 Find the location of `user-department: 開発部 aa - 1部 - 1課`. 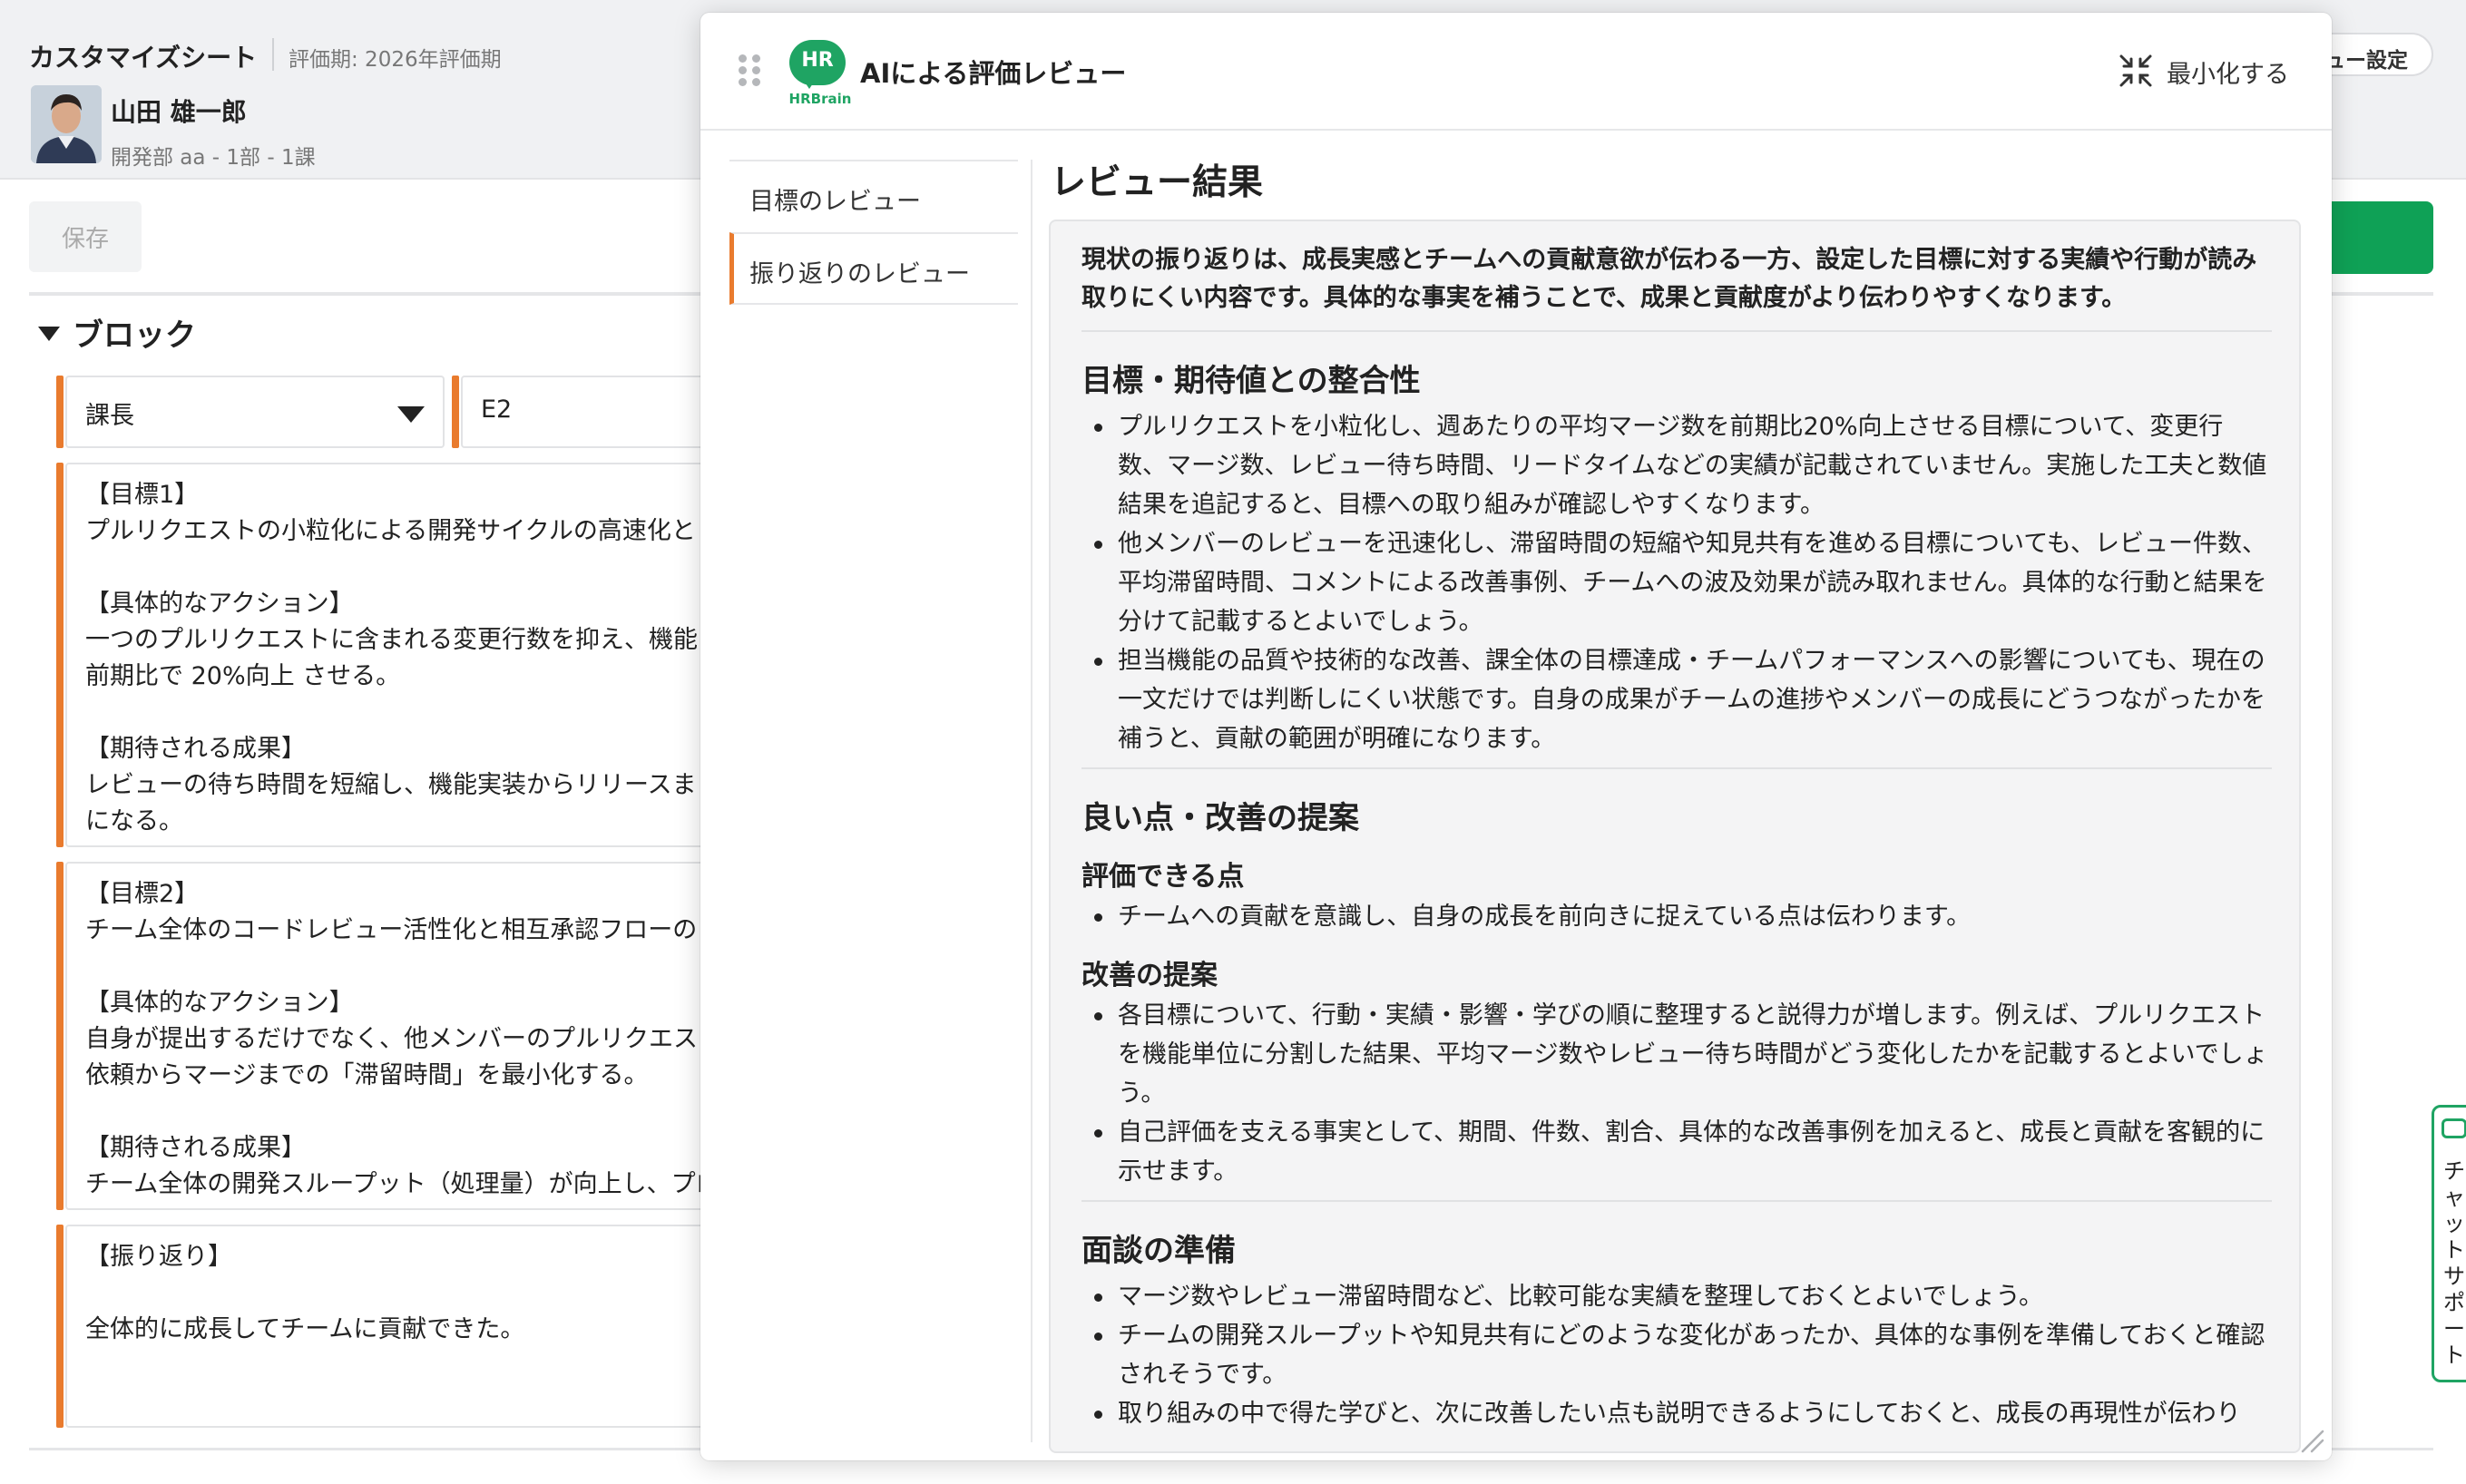

user-department: 開発部 aa - 1部 - 1課 is located at coordinates (213, 158).